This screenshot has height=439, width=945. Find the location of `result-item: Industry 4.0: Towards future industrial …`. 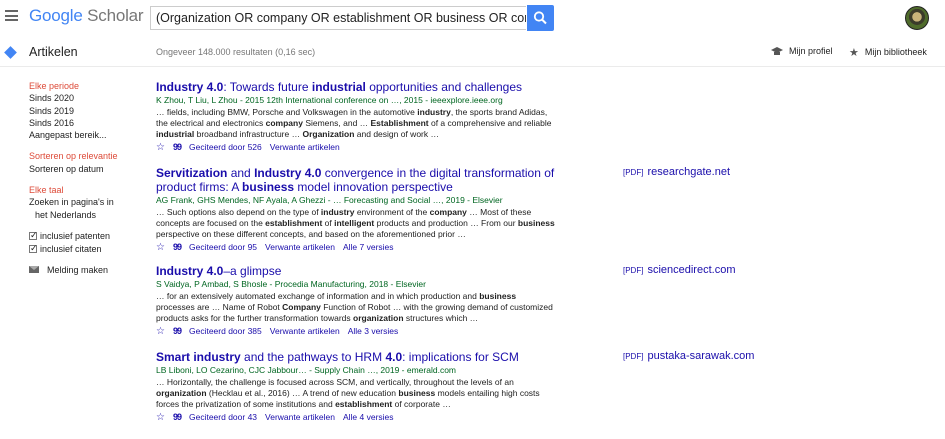

result-item: Industry 4.0: Towards future industrial … is located at coordinates (546, 117).